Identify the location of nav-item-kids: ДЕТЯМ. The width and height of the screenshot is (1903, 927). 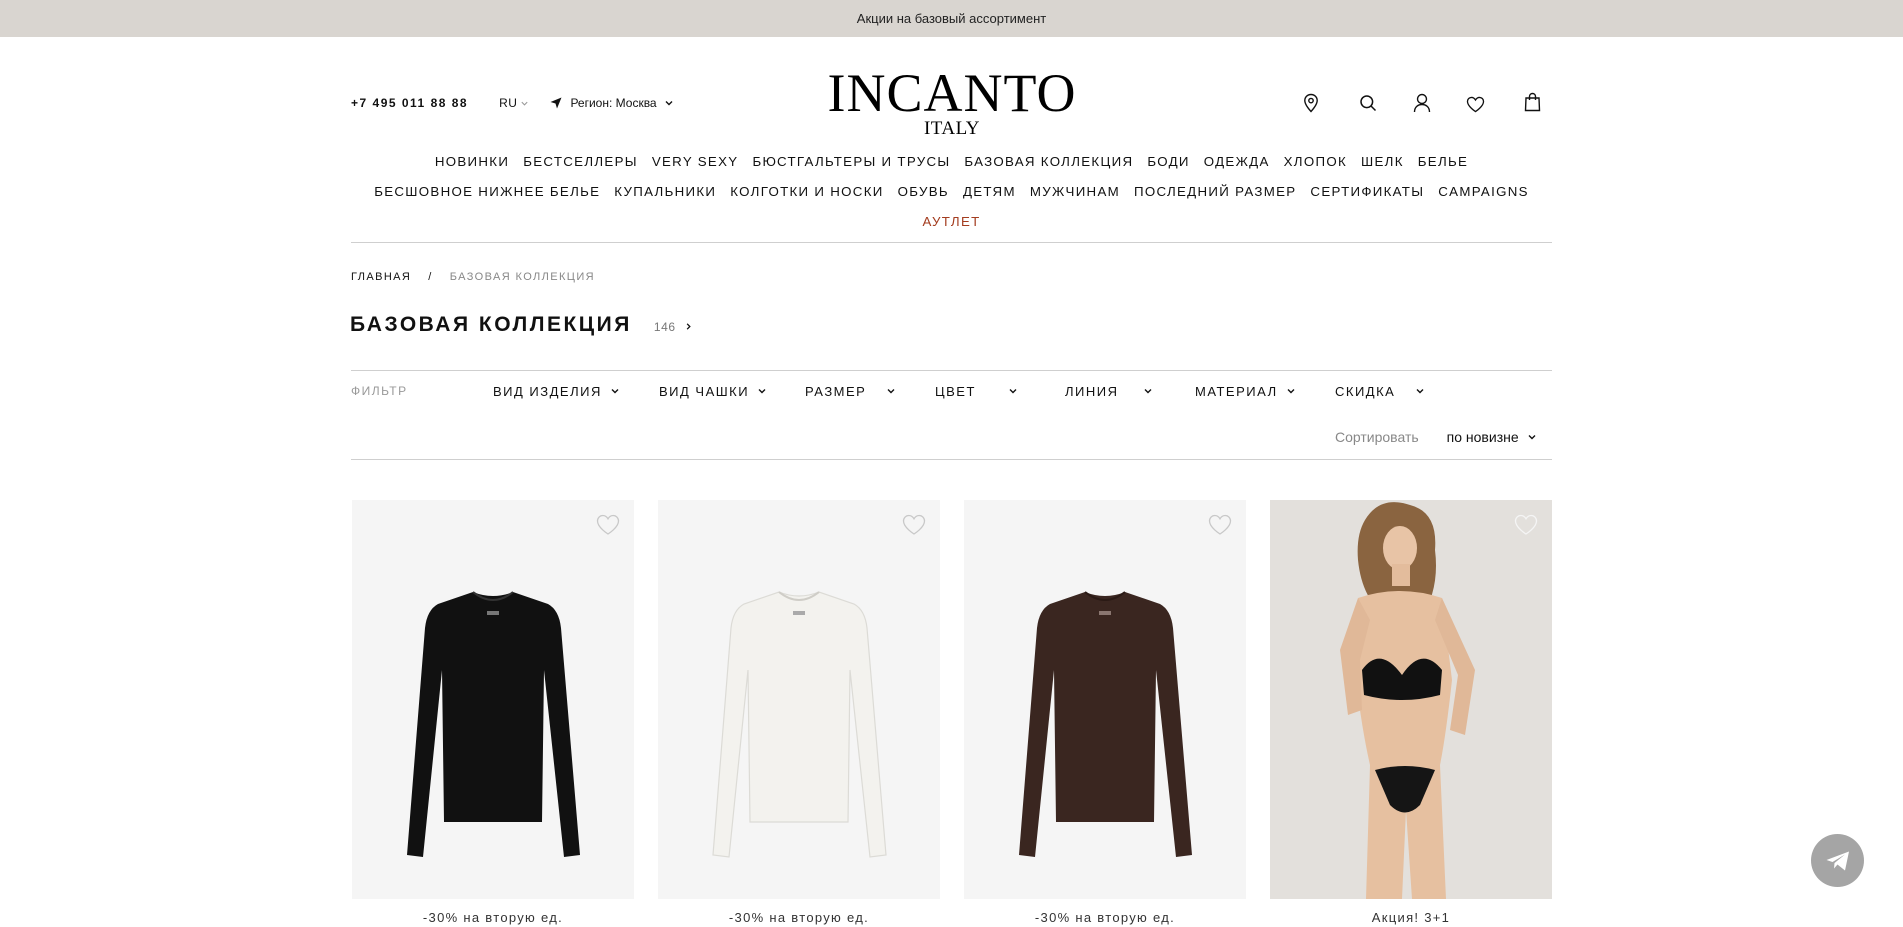
(989, 191).